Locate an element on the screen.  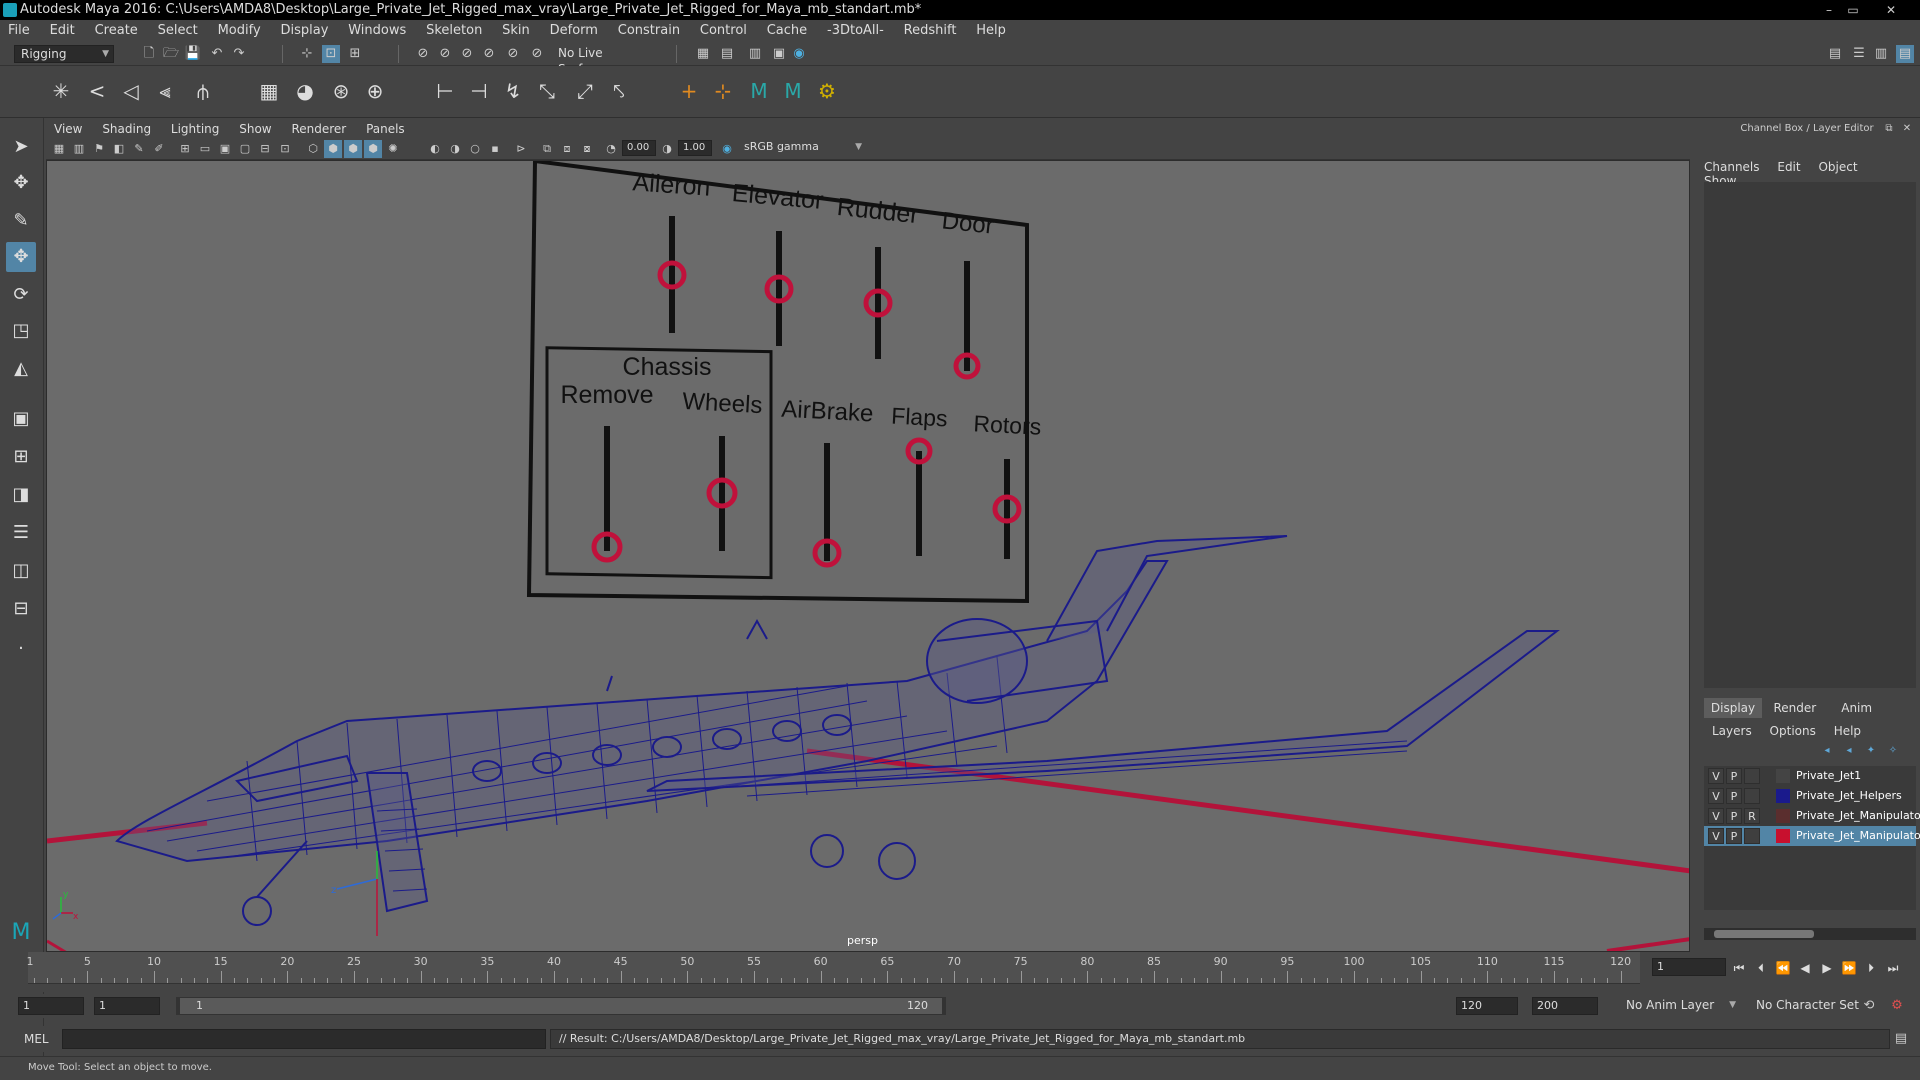
layer-playback-toggle: P is located at coordinates (1734, 816).